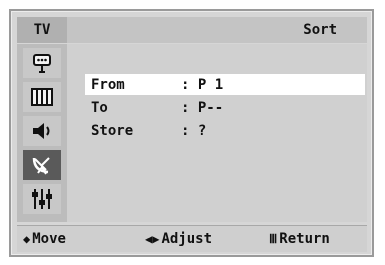 This screenshot has height=265, width=385. Describe the element at coordinates (27, 239) in the screenshot. I see `up-down-arrow-icon: ◆` at that location.